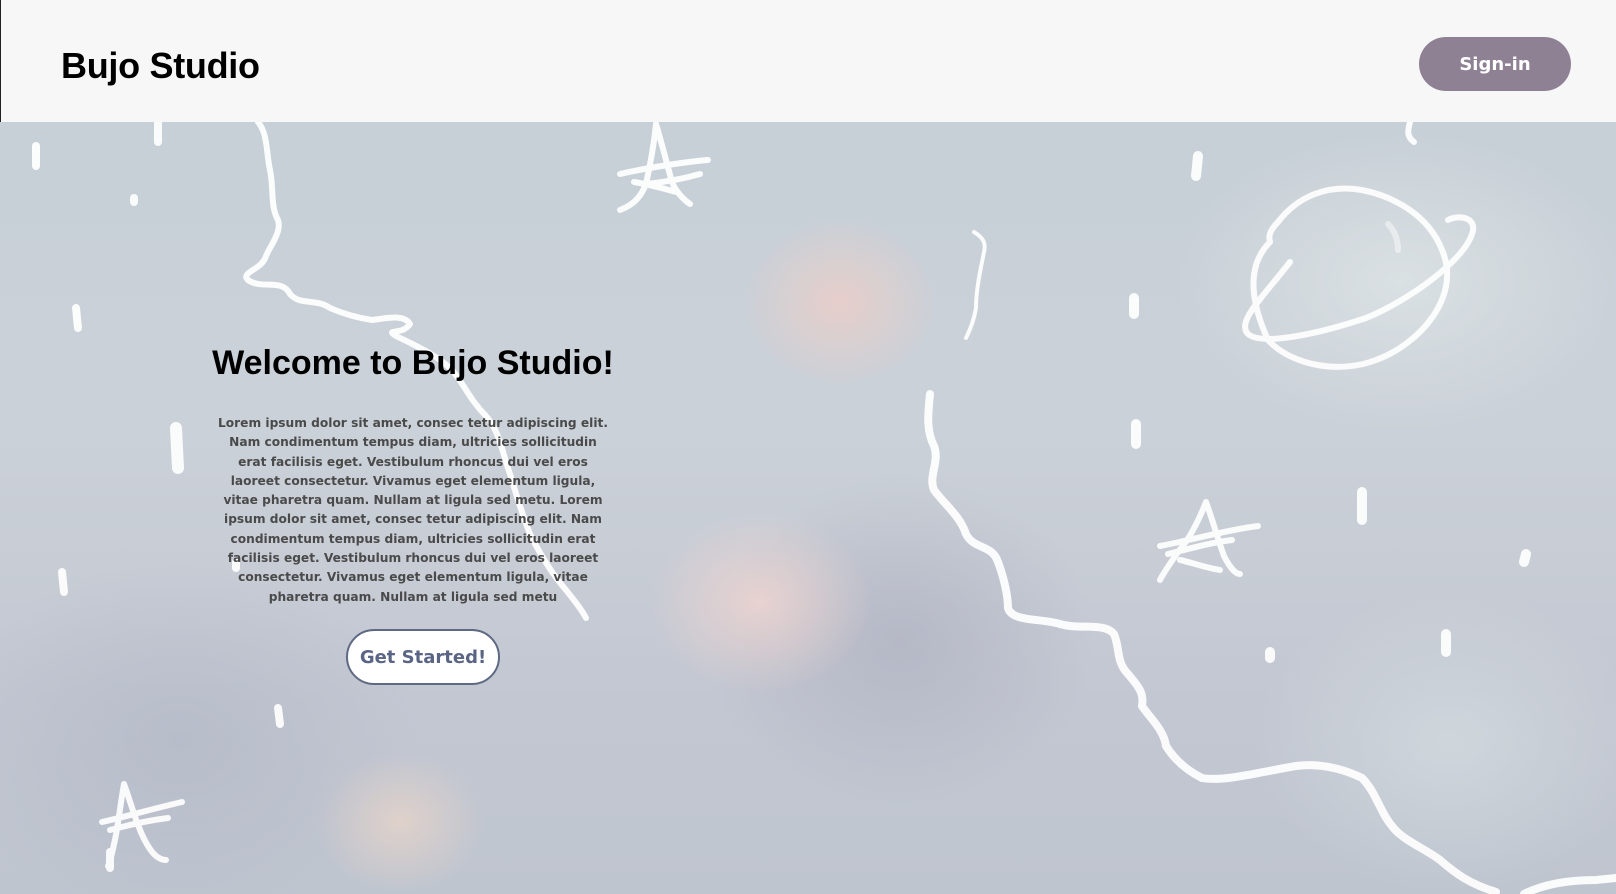 The height and width of the screenshot is (894, 1616). I want to click on brand-logo-text: Bujo Studio, so click(160, 66).